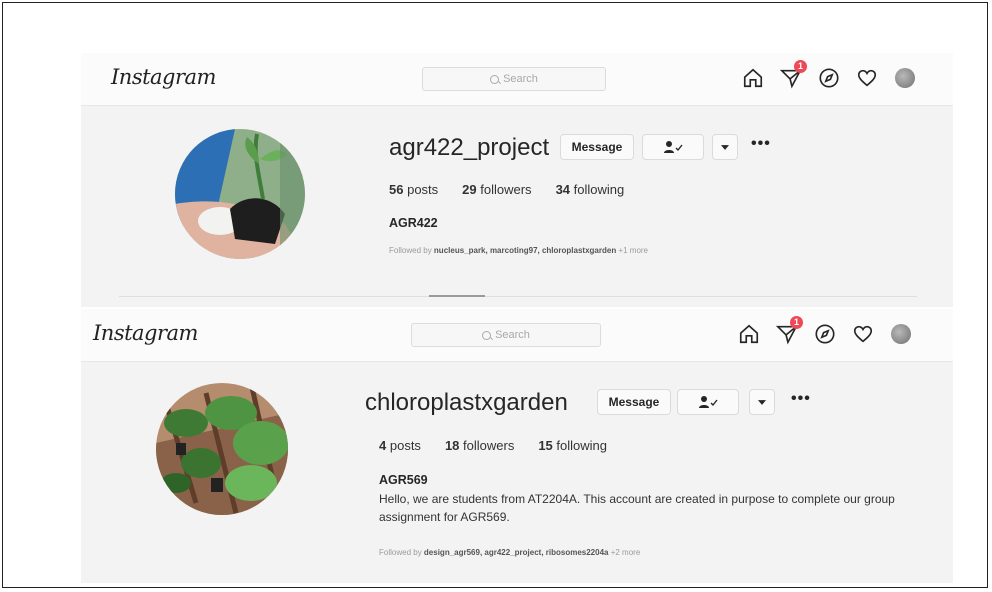 Image resolution: width=992 pixels, height=592 pixels. What do you see at coordinates (457, 296) in the screenshot?
I see `active-tab-indicator` at bounding box center [457, 296].